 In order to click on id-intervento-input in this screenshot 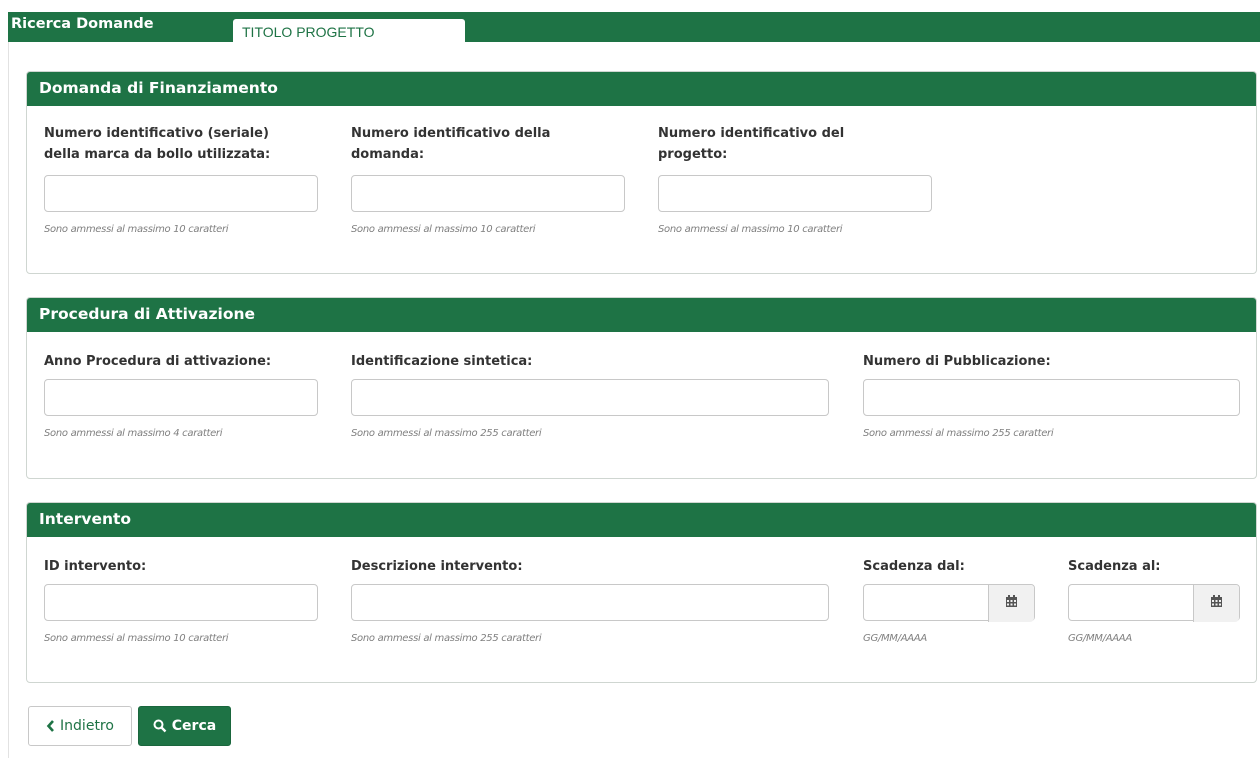, I will do `click(181, 602)`.